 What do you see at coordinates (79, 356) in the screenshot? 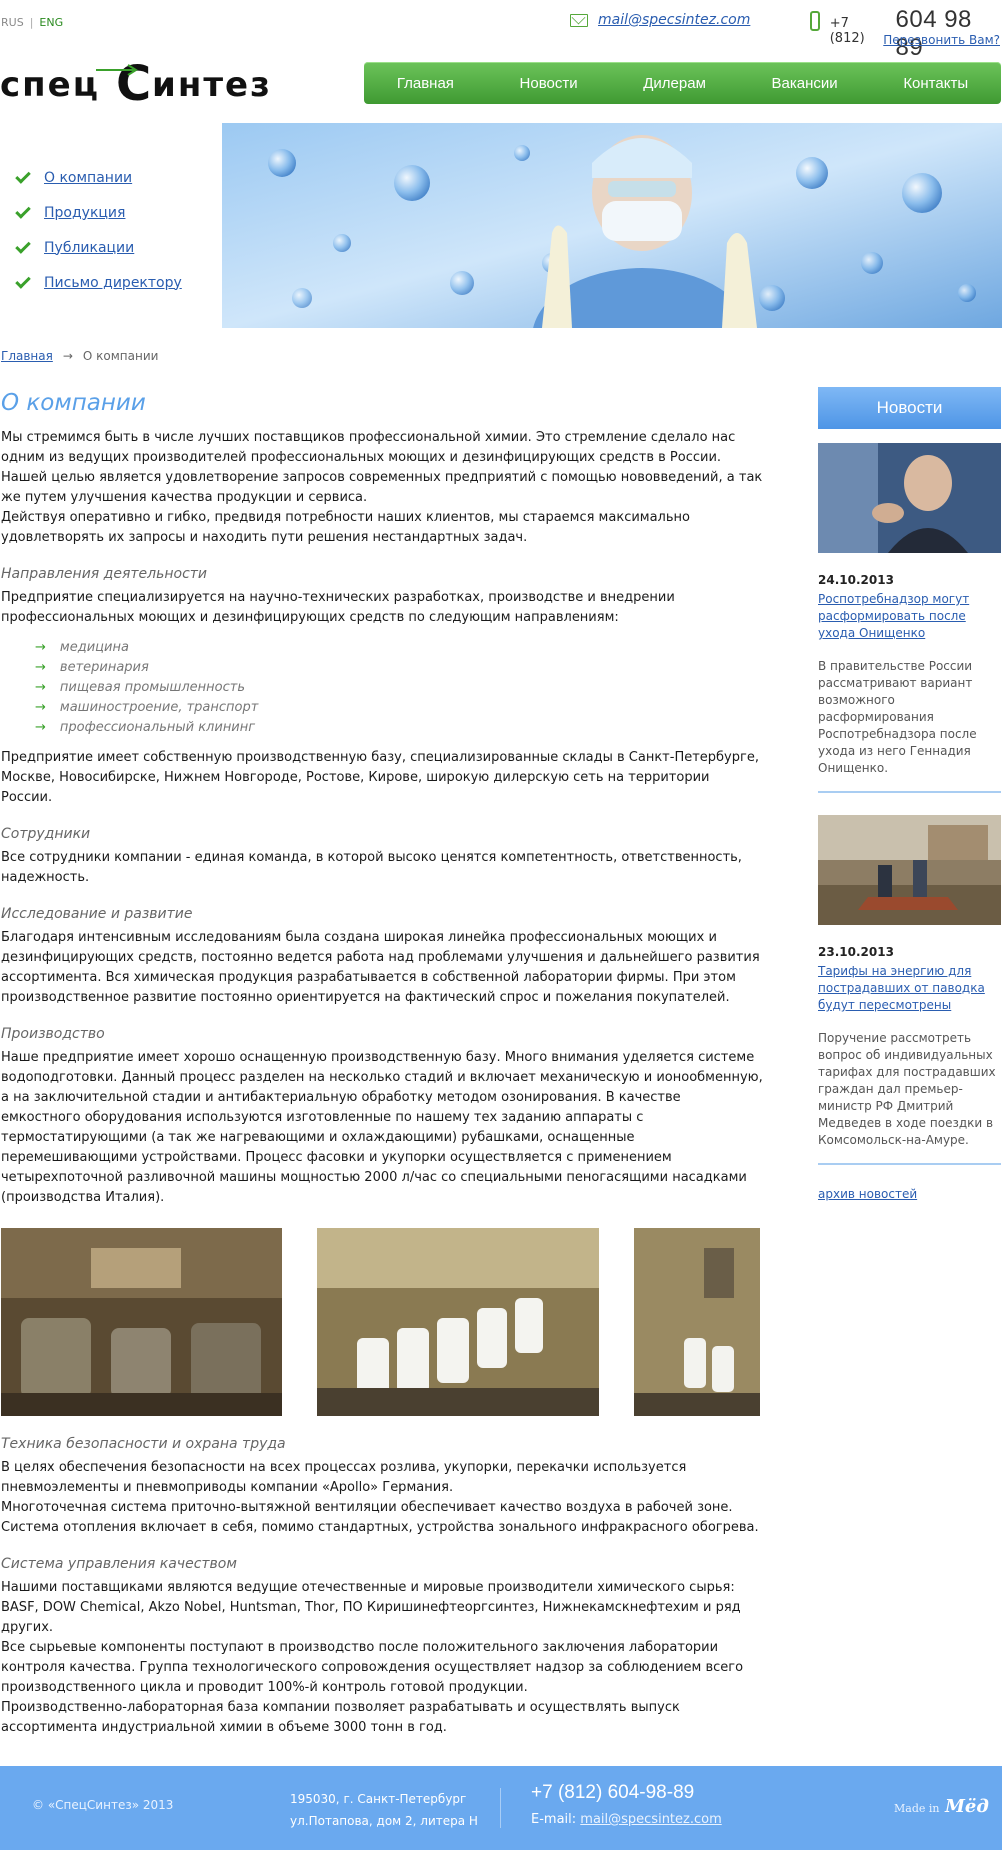
I see `breadcrumb: Главная → О компании` at bounding box center [79, 356].